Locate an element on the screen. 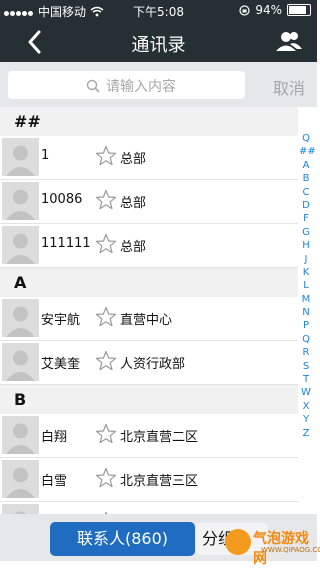 The height and width of the screenshot is (568, 320). index-letter: Y is located at coordinates (306, 419).